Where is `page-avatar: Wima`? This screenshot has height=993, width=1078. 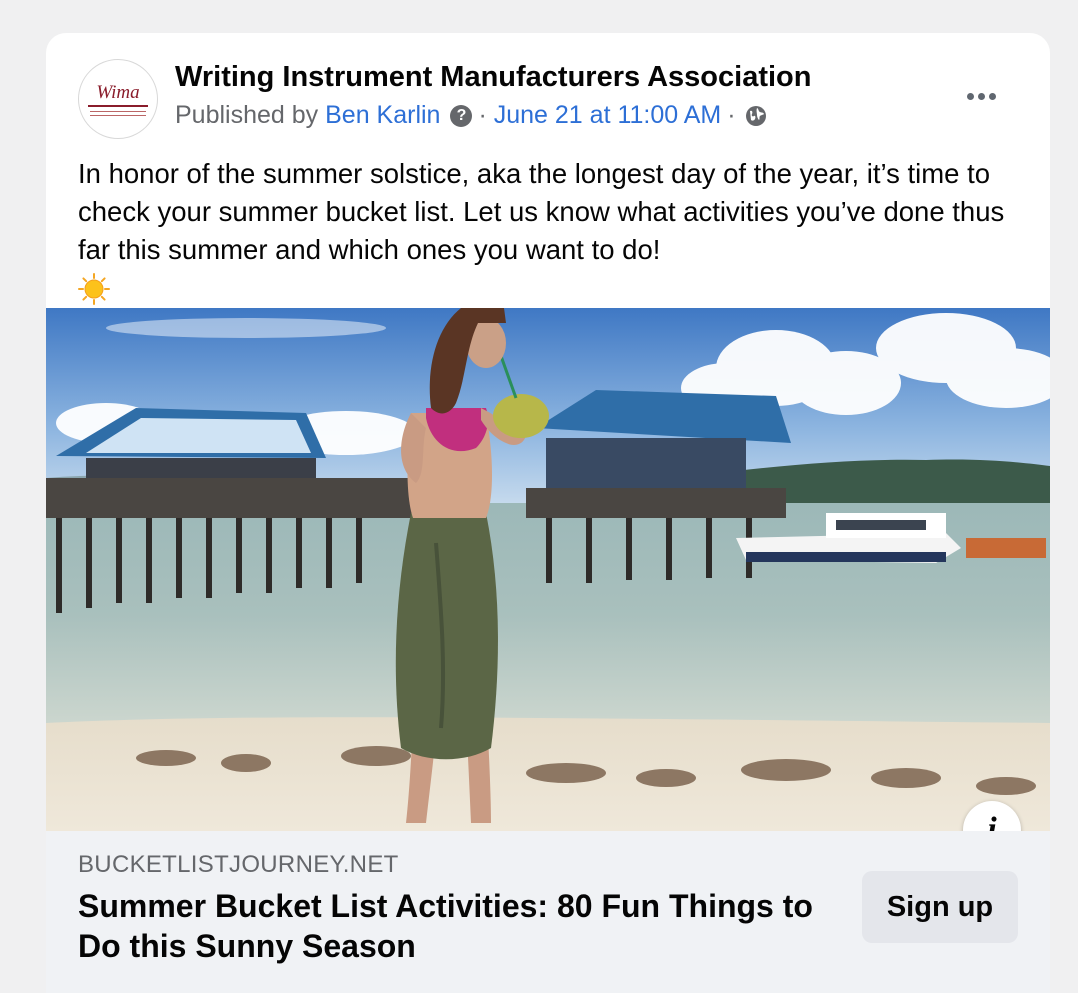 page-avatar: Wima is located at coordinates (118, 99).